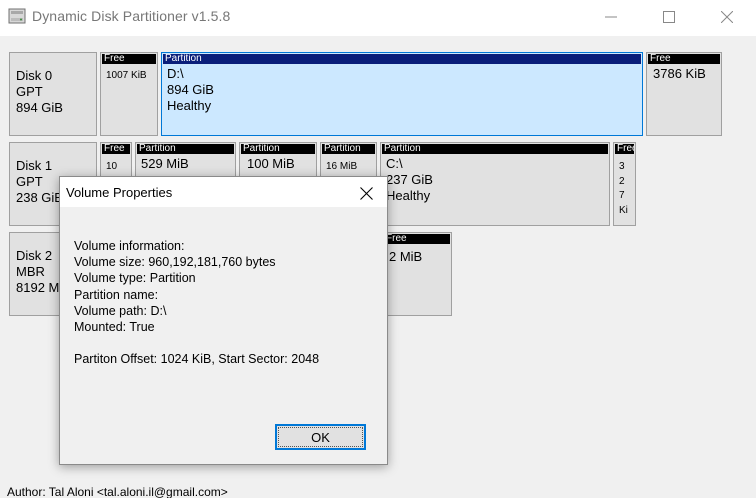  I want to click on maximize-icon, so click(669, 17).